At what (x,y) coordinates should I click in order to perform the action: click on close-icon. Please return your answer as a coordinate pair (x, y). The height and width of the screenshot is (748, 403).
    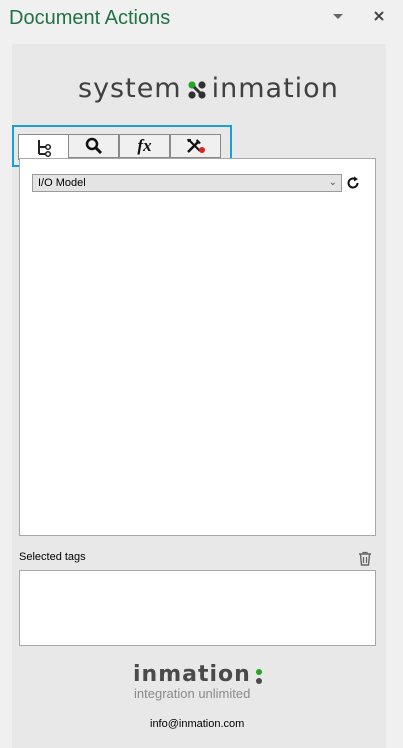
    Looking at the image, I should click on (379, 16).